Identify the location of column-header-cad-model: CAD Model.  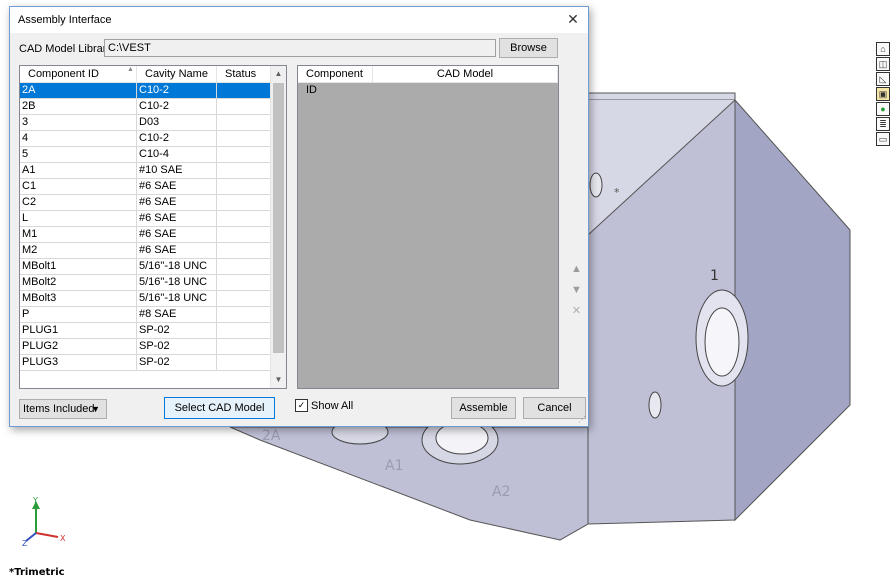
(465, 74).